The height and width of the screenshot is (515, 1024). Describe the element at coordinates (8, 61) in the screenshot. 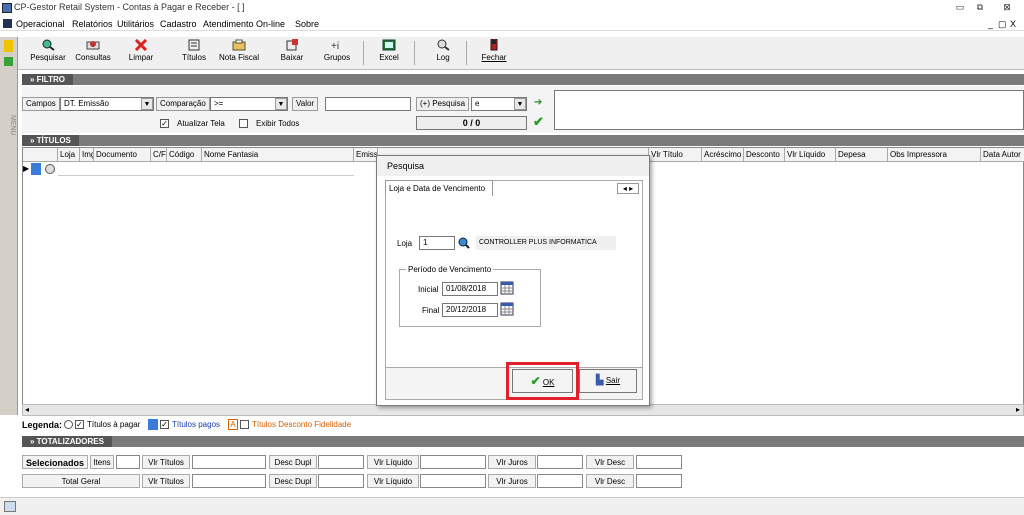

I see `expand-icon` at that location.